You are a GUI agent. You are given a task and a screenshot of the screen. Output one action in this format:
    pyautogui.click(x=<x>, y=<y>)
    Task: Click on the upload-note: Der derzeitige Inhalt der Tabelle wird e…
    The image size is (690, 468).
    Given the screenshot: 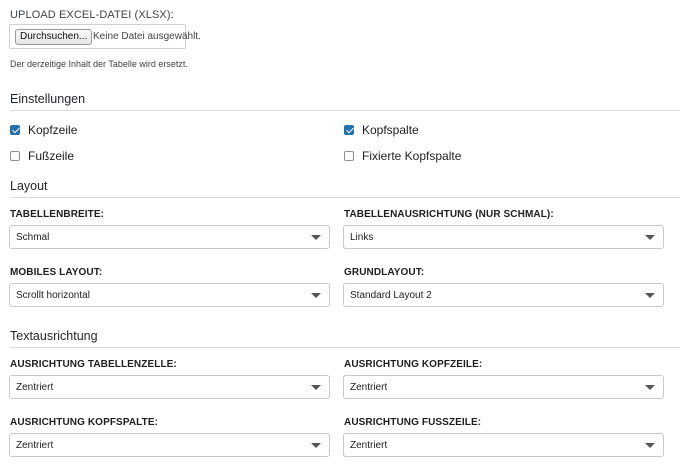 What is the action you would take?
    pyautogui.click(x=99, y=64)
    